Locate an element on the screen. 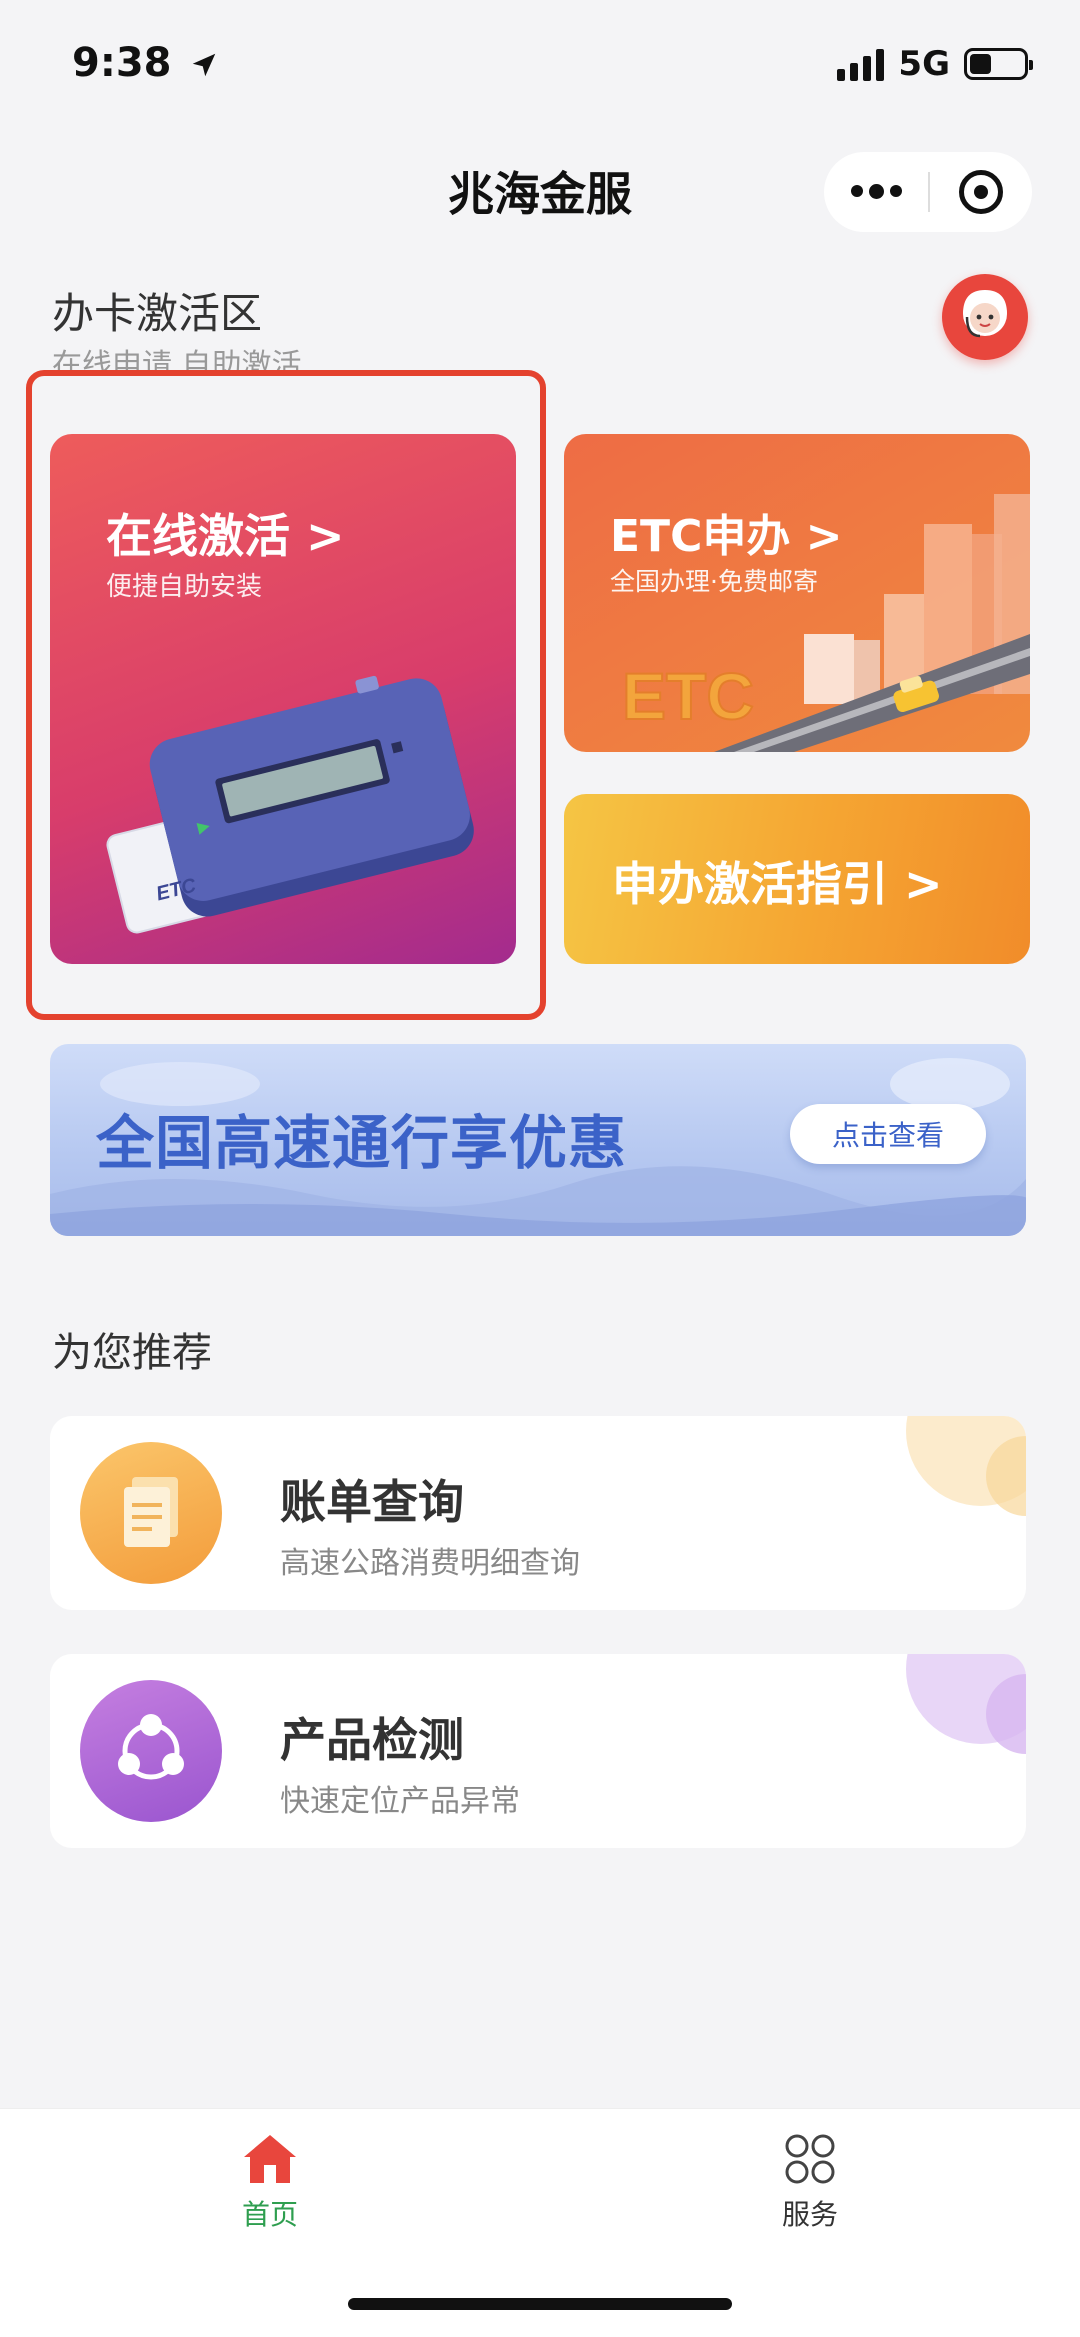 Image resolution: width=1080 pixels, height=2337 pixels. online-activate-card: 在线激活 > 便捷自助安装 ETC is located at coordinates (283, 699).